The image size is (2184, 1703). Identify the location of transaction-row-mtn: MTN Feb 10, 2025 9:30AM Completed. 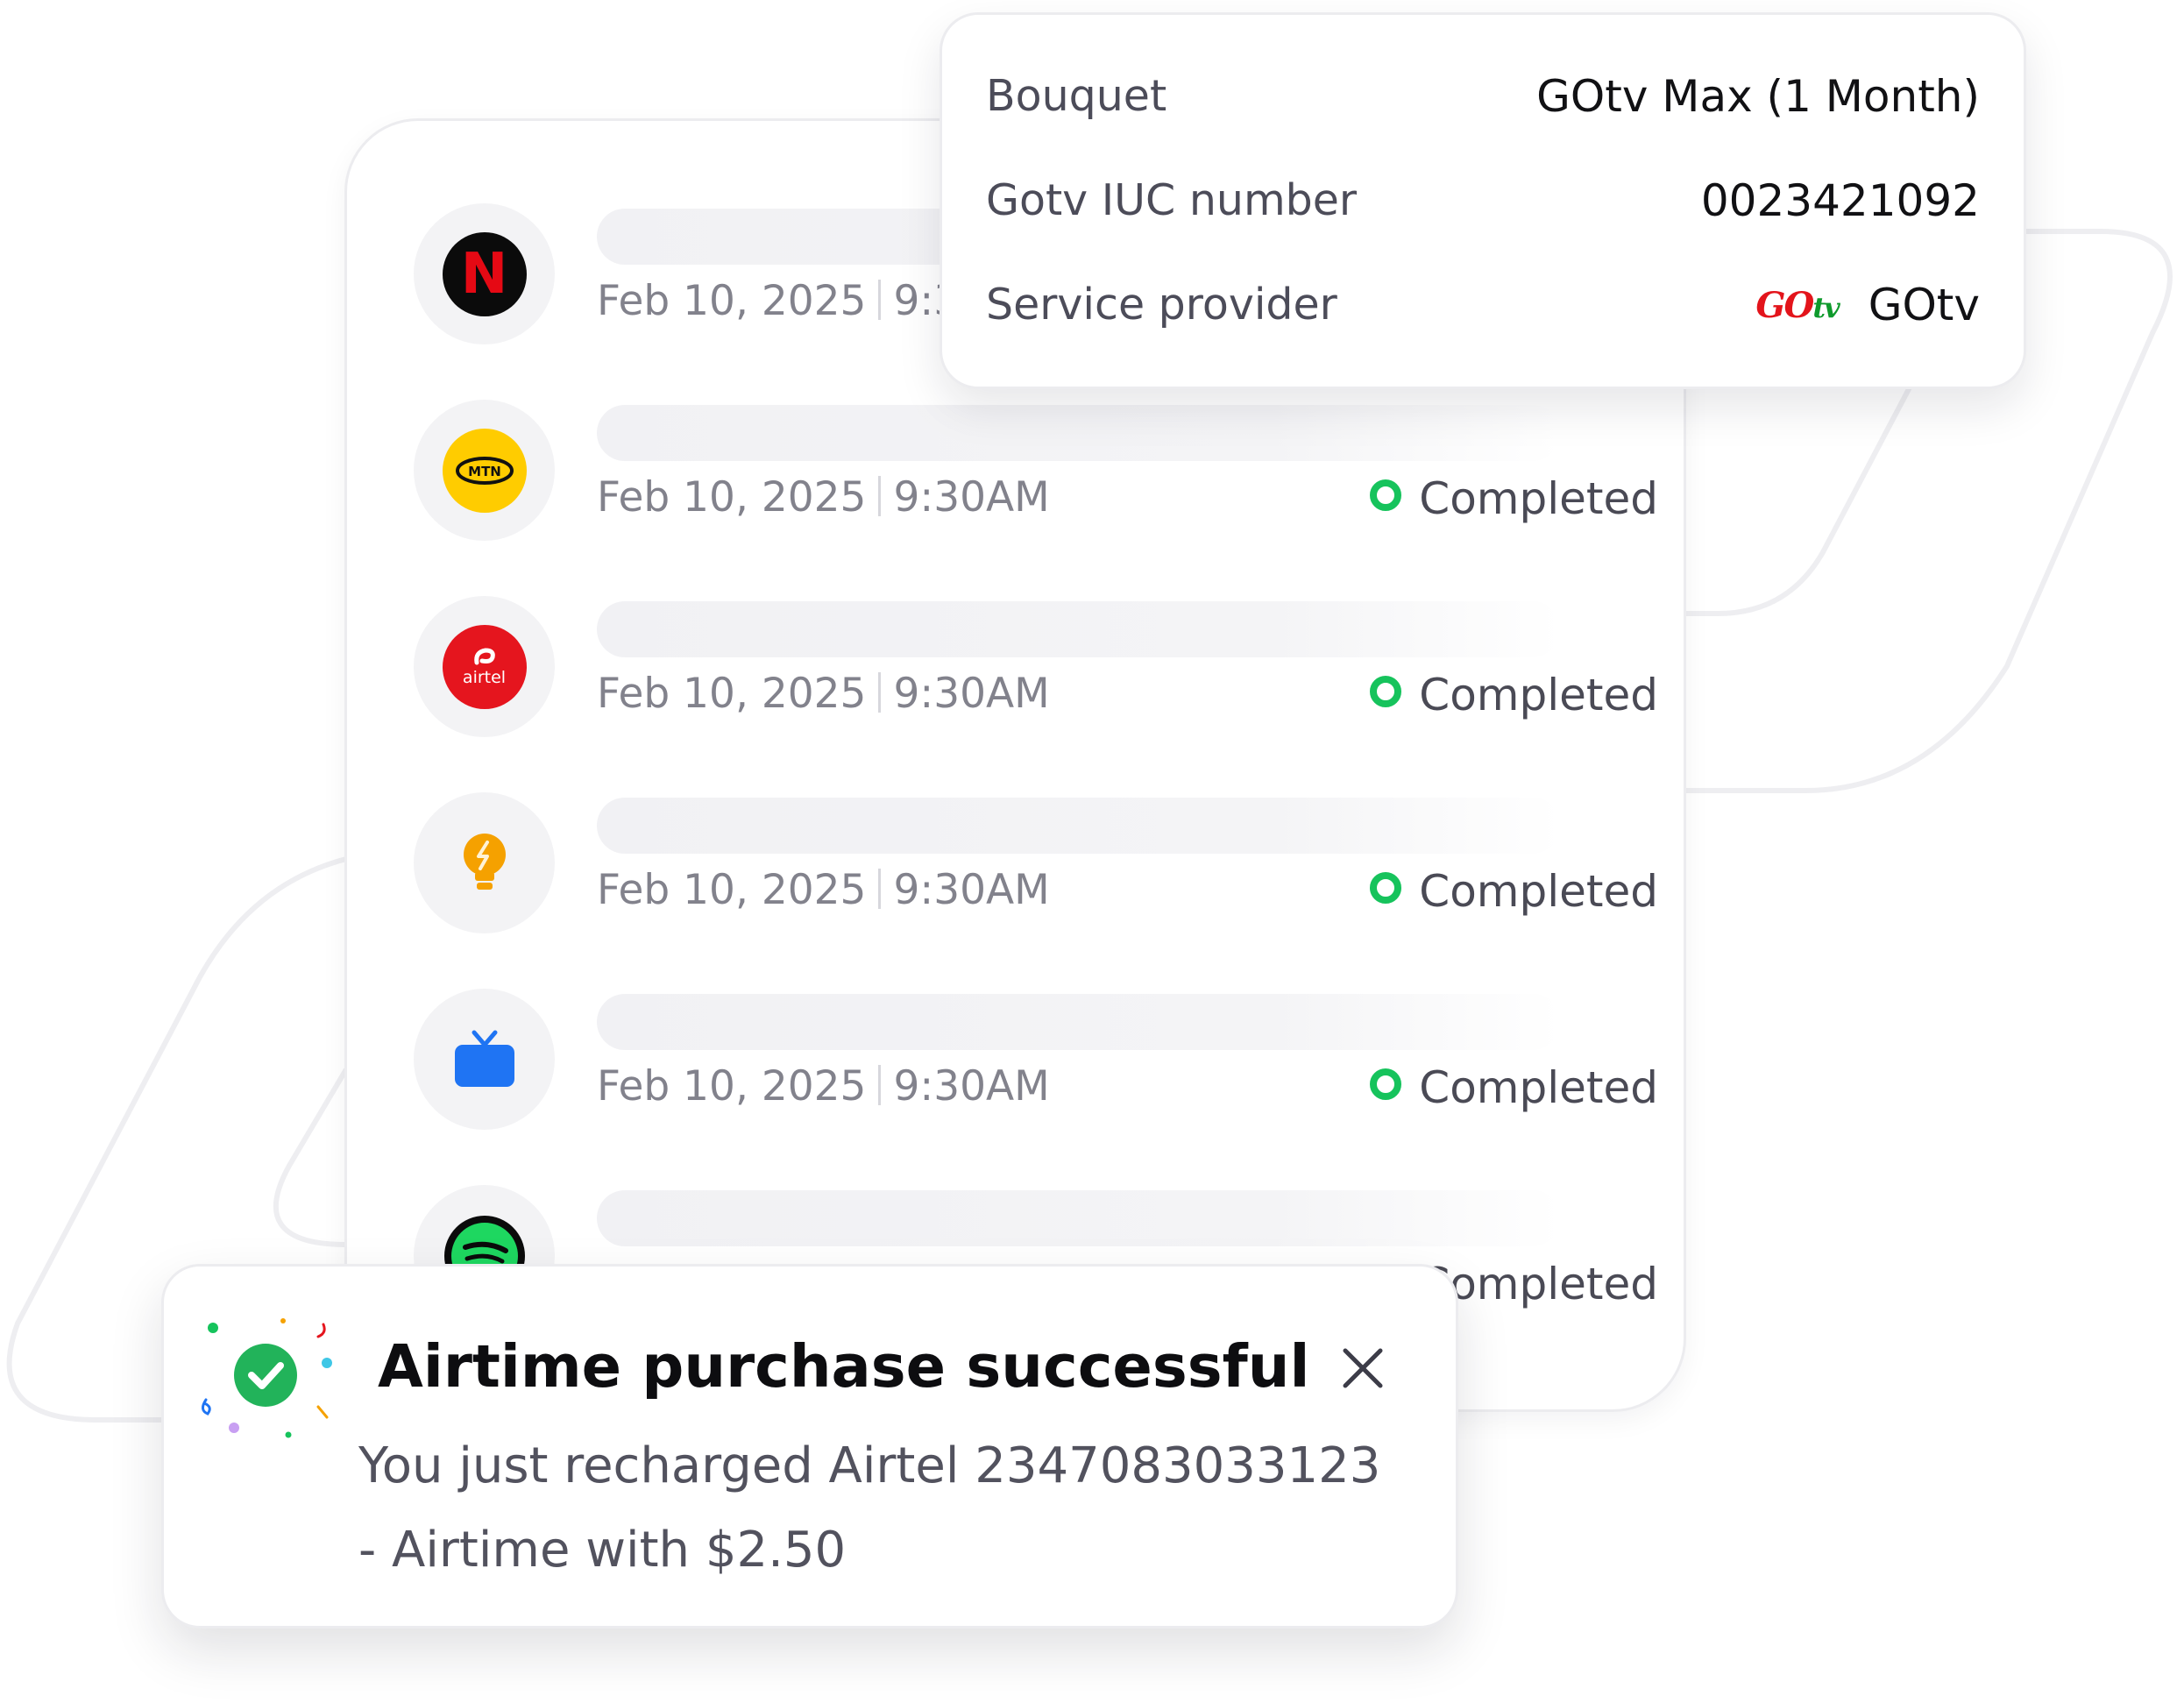
(1036, 472).